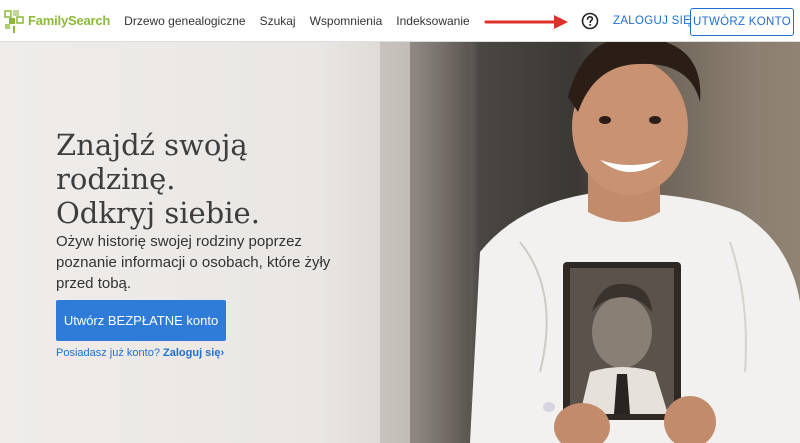  What do you see at coordinates (278, 21) in the screenshot?
I see `nav-search: Szukaj` at bounding box center [278, 21].